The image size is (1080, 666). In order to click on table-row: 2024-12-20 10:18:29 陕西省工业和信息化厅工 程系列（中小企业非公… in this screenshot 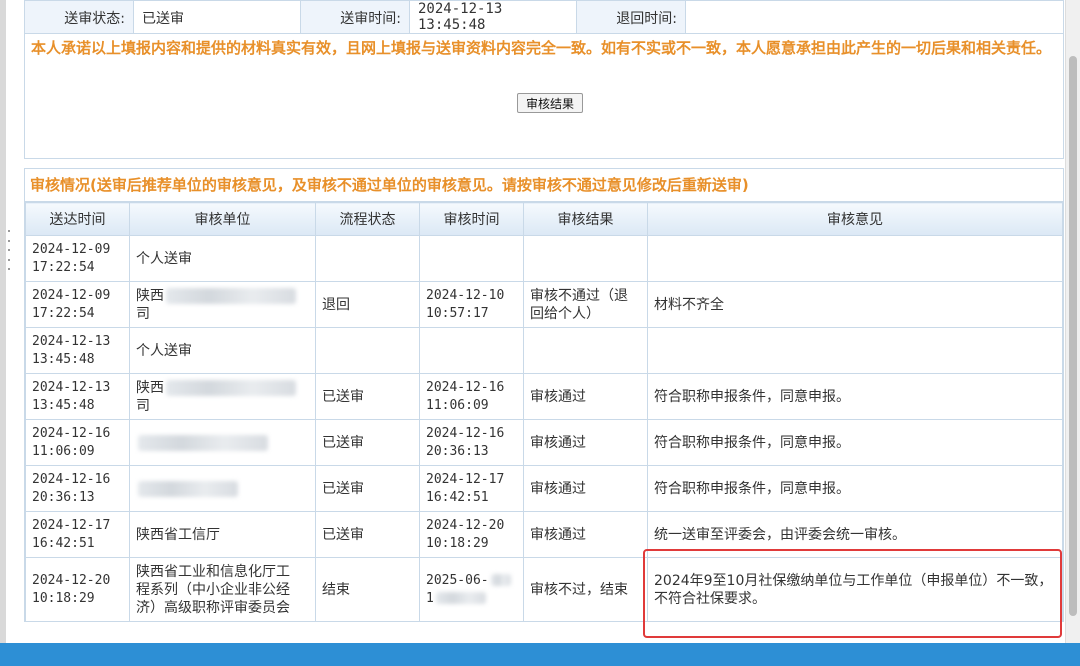, I will do `click(544, 589)`.